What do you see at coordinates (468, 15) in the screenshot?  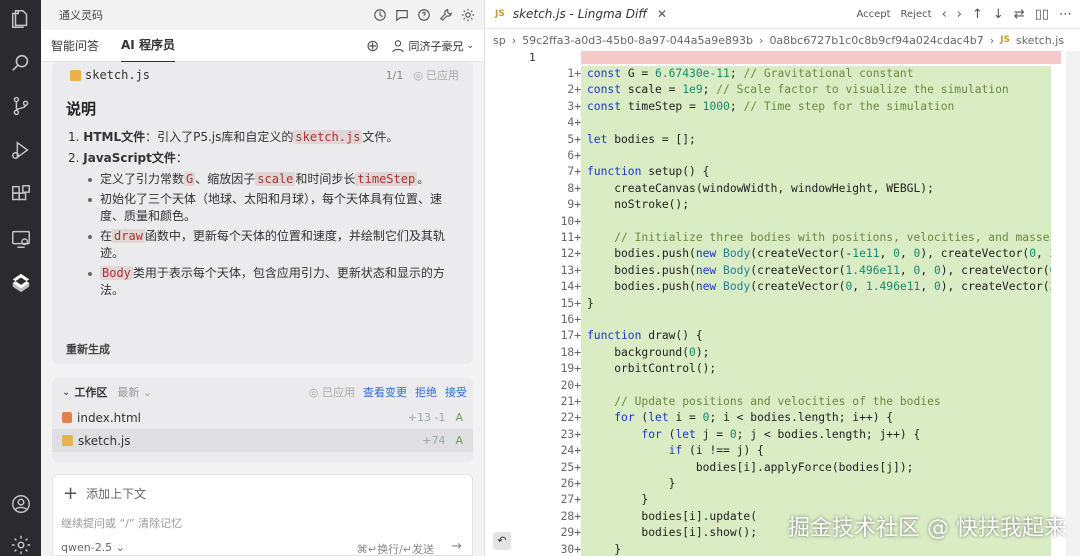 I see `gear-icon` at bounding box center [468, 15].